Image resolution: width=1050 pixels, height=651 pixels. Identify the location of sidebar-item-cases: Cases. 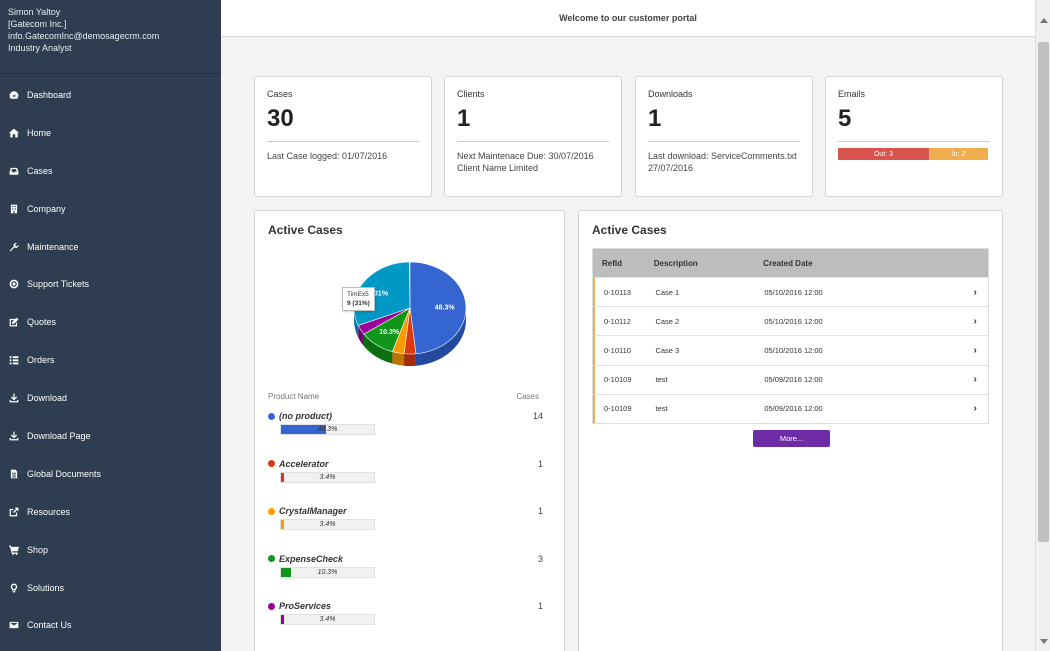
(110, 171).